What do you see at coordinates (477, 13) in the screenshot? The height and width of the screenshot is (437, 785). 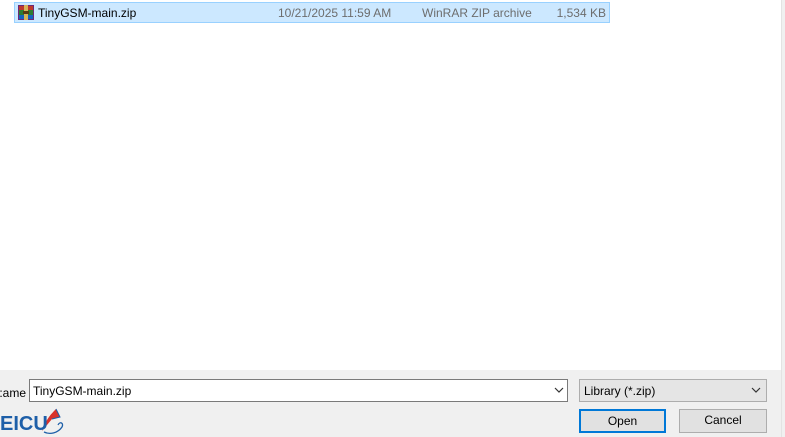 I see `file-type: WinRAR ZIP archive` at bounding box center [477, 13].